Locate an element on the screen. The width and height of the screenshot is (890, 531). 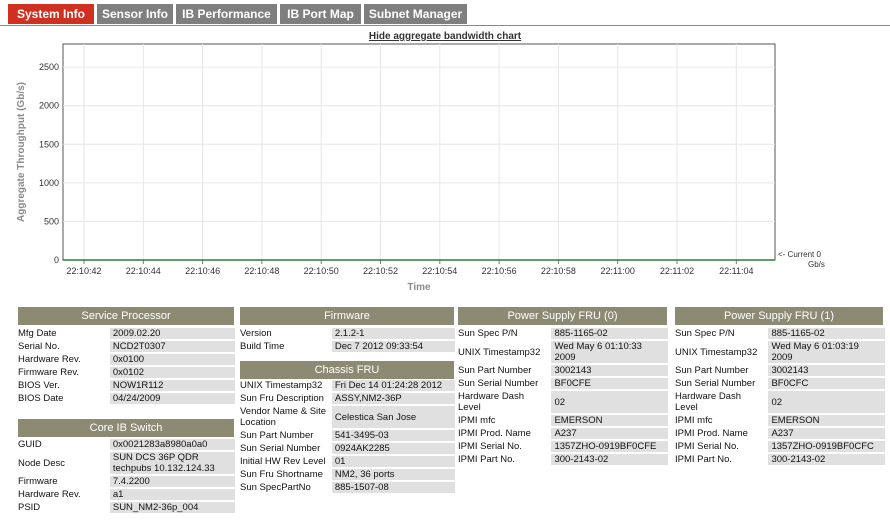
service-processor-key: Serial No. is located at coordinates (62, 346).